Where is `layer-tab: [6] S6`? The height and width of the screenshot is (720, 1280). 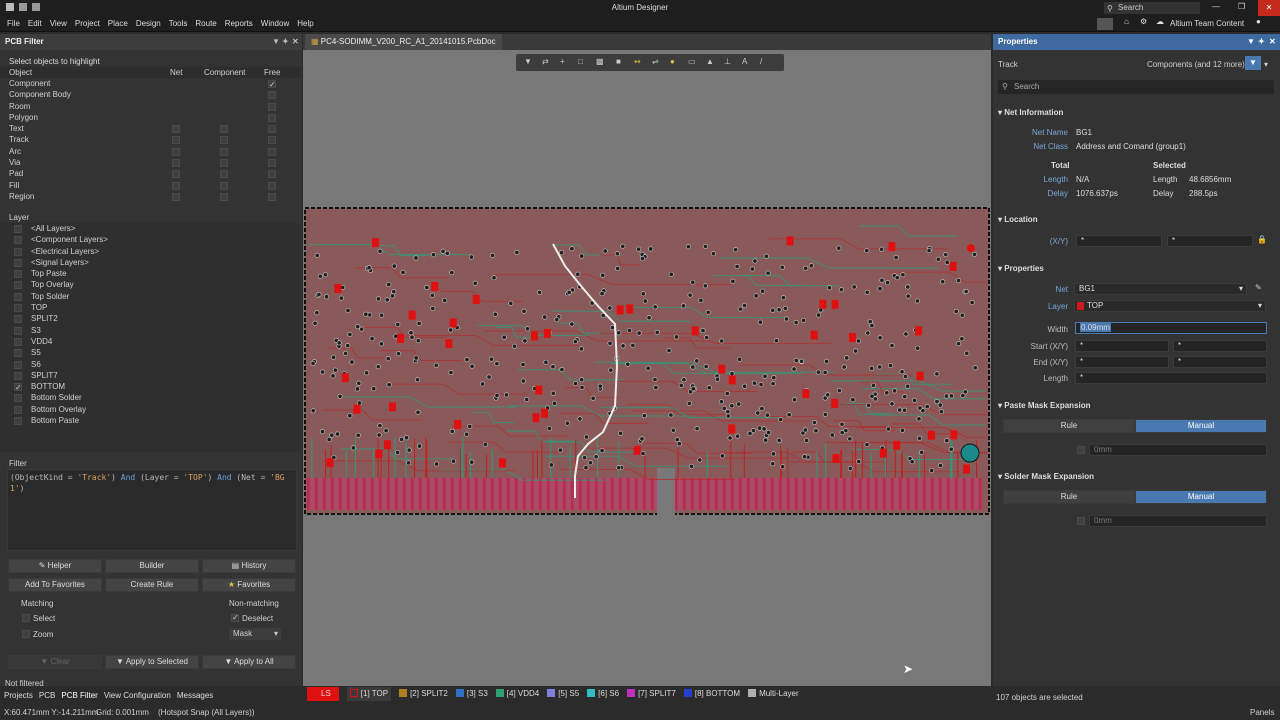 layer-tab: [6] S6 is located at coordinates (603, 694).